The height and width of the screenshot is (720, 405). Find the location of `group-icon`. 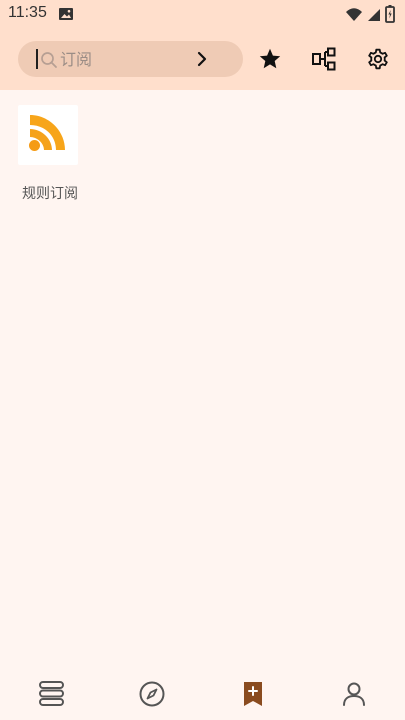

group-icon is located at coordinates (324, 59).